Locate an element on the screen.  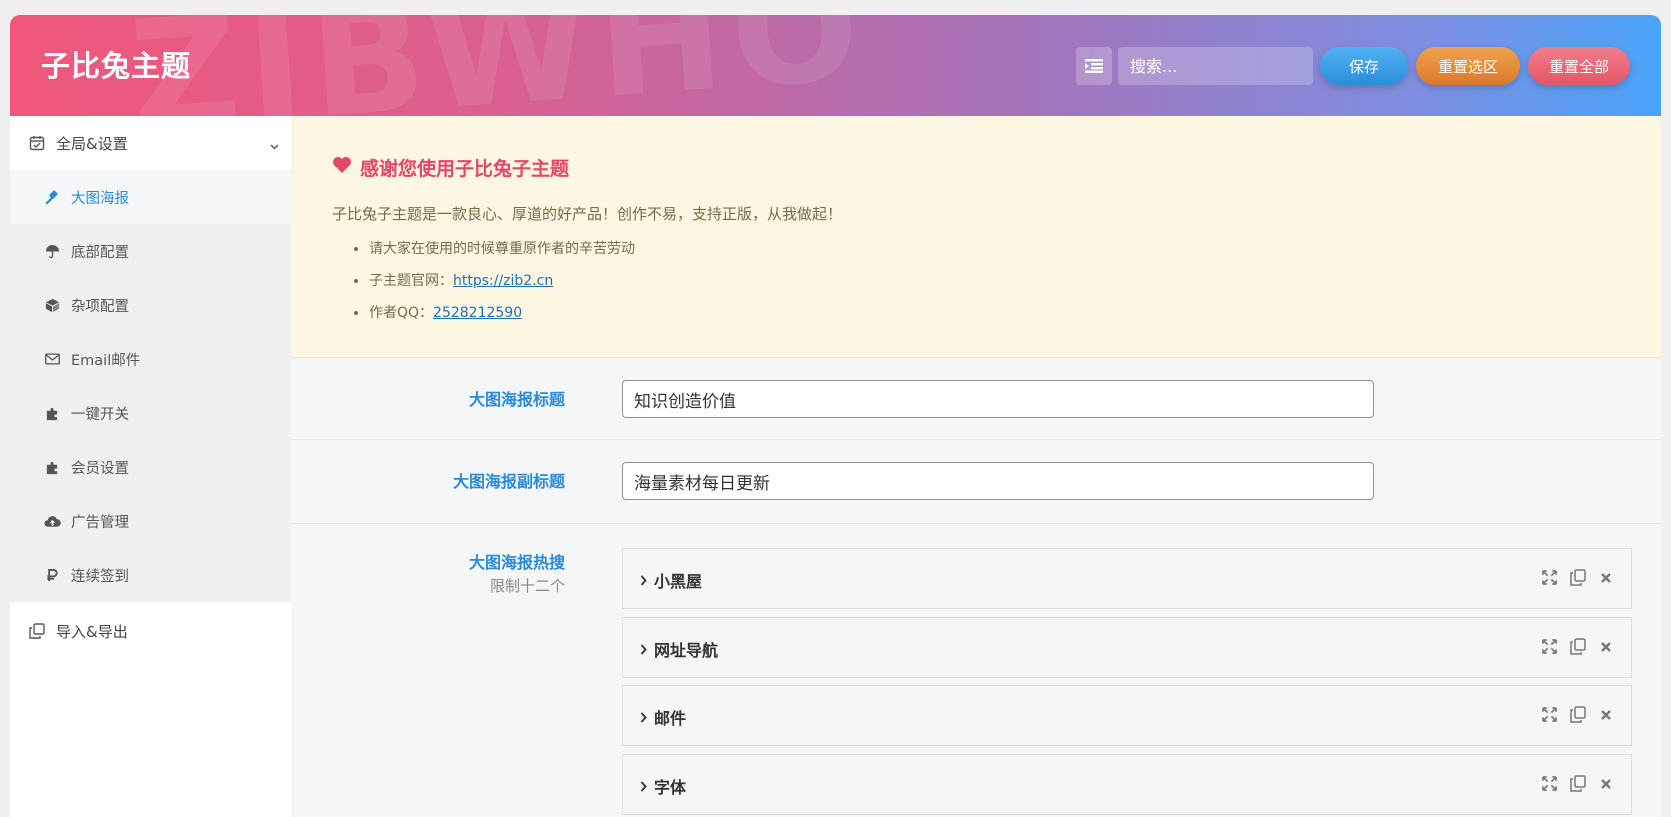
sidebar-item-label: 广告管理 is located at coordinates (100, 522).